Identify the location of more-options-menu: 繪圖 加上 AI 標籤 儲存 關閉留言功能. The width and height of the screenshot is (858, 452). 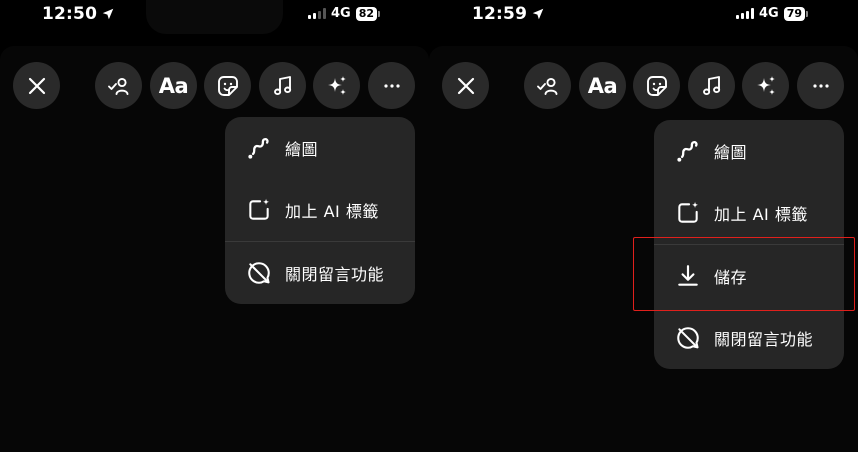
(749, 244).